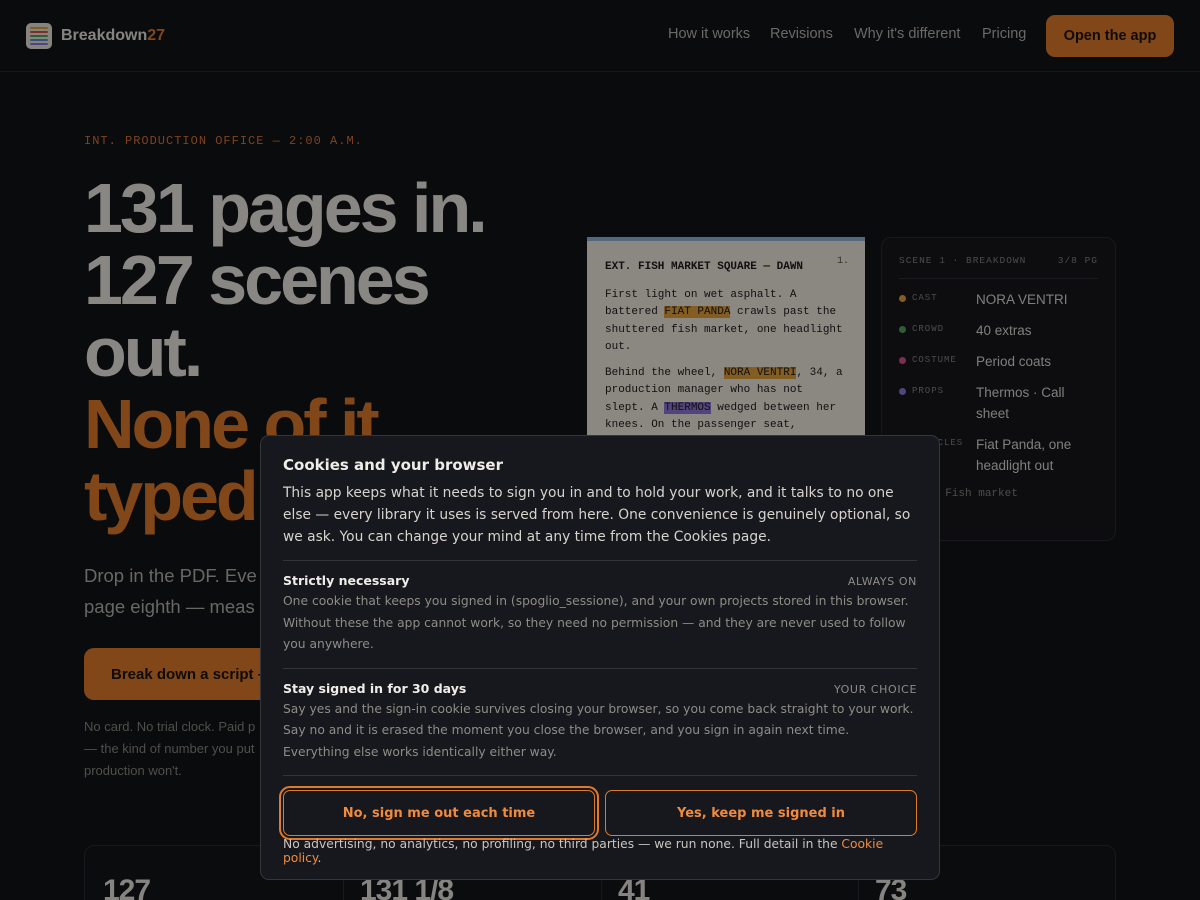 This screenshot has height=900, width=1200. I want to click on dialog-title: Cookies and your browser, so click(393, 465).